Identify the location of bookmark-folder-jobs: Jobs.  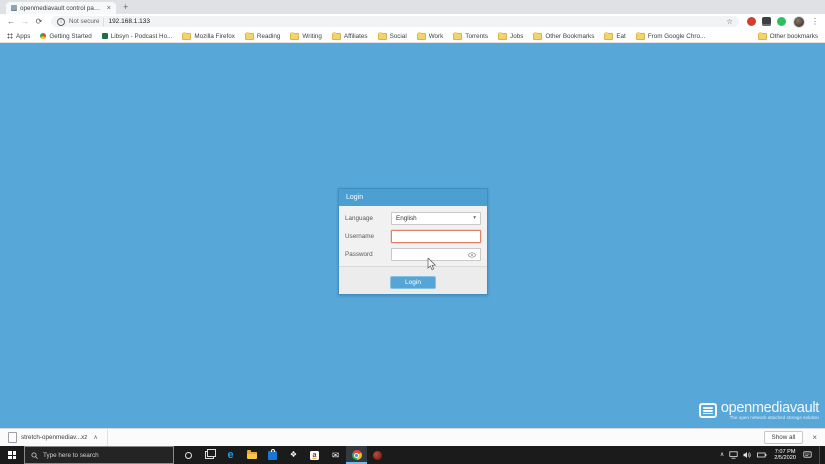
(511, 35).